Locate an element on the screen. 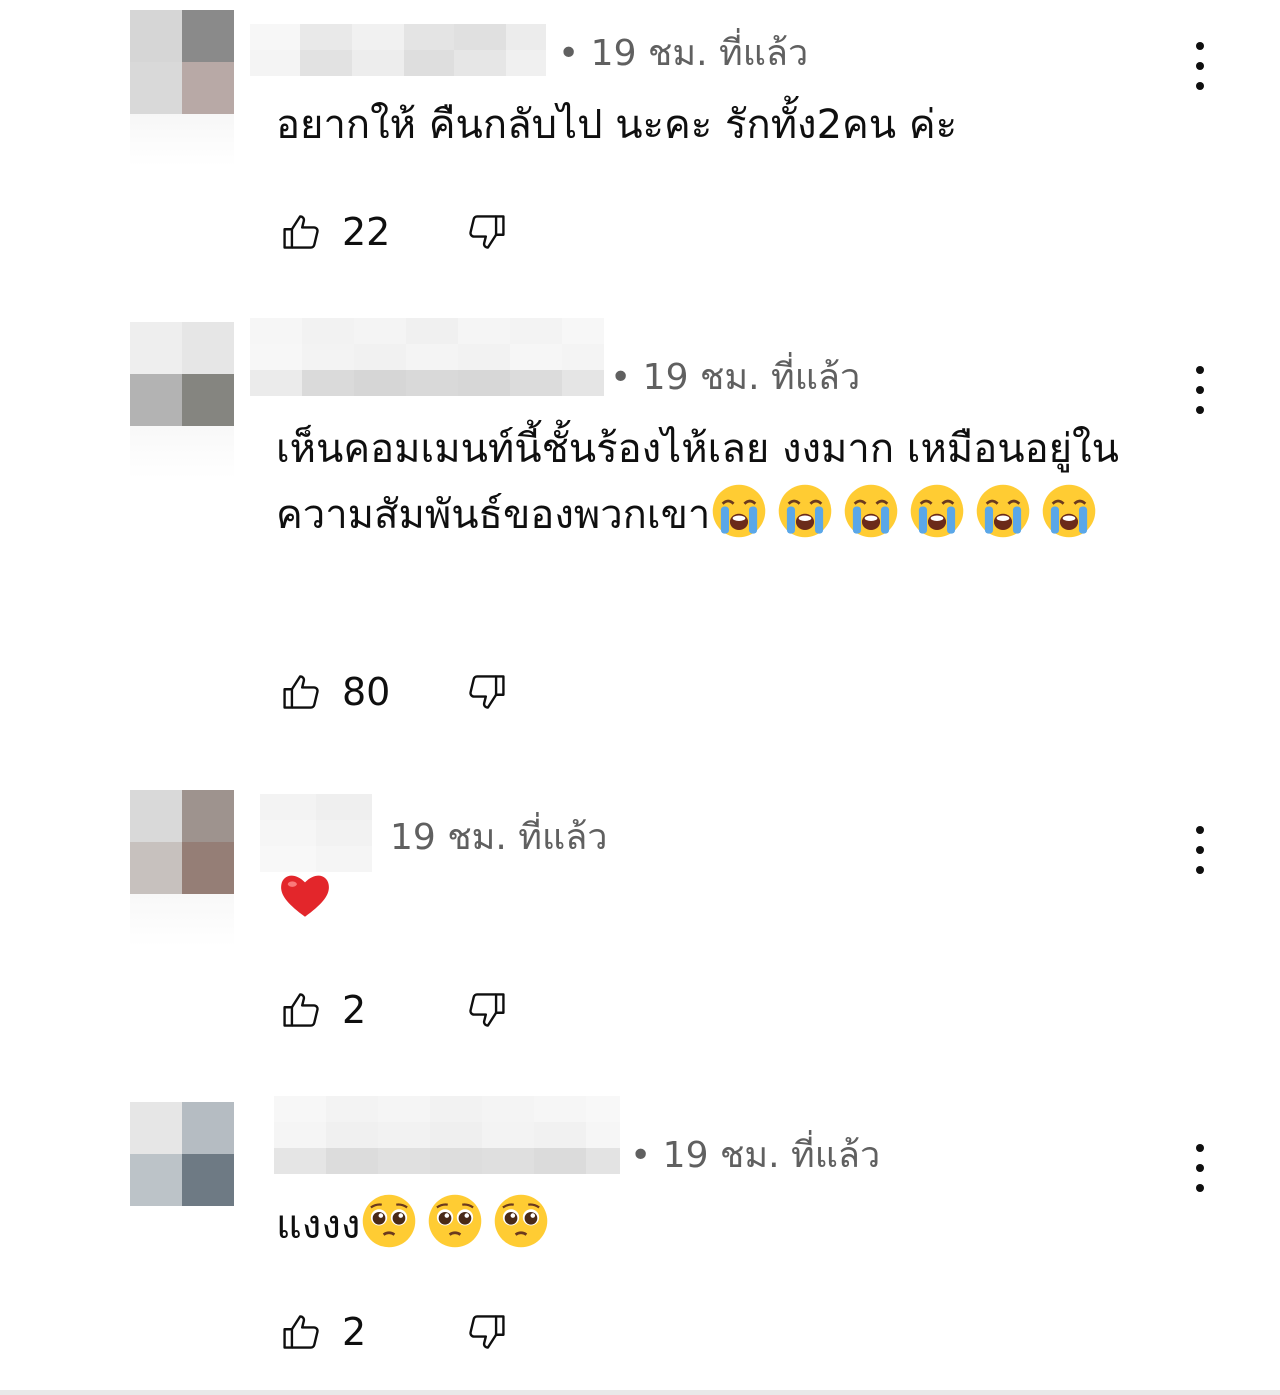 This screenshot has height=1395, width=1280. bottom-divider is located at coordinates (640, 1392).